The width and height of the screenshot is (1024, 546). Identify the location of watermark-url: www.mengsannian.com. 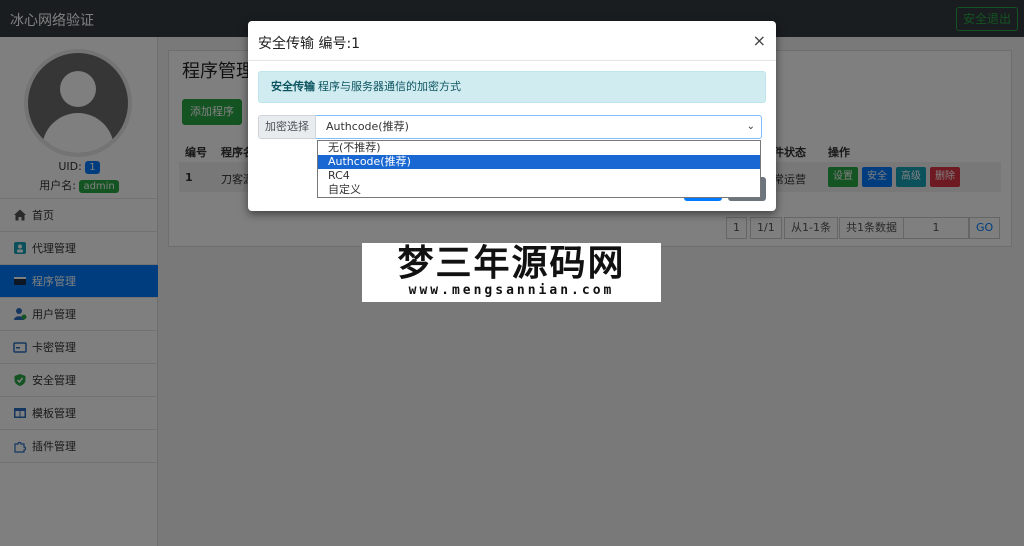
(511, 290).